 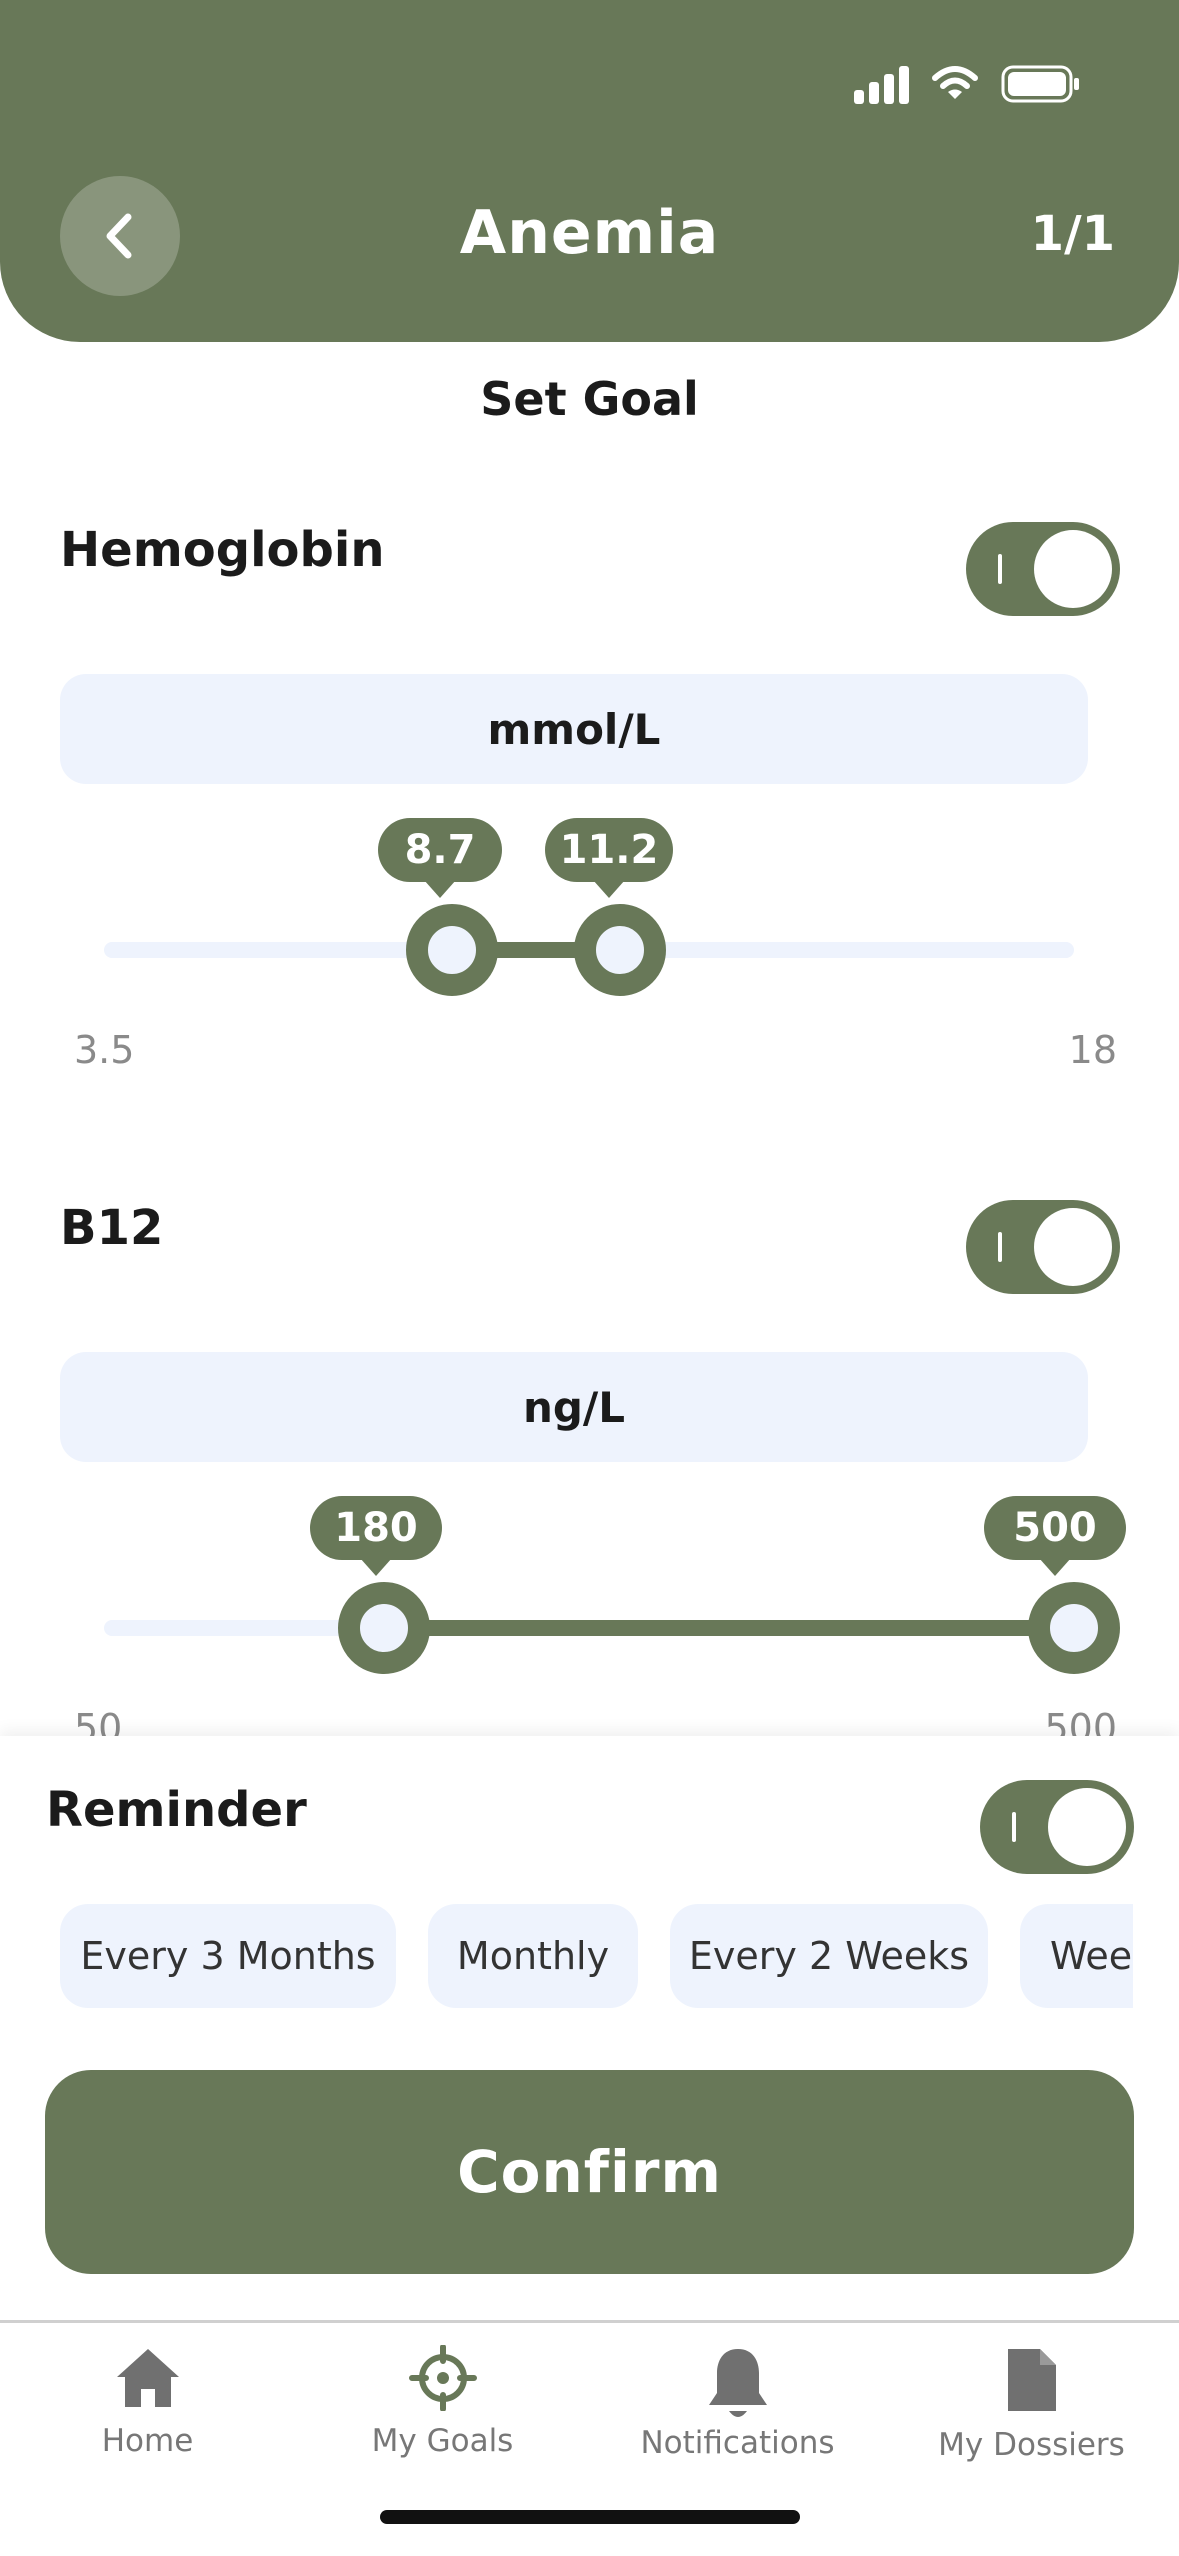 What do you see at coordinates (609, 858) in the screenshot?
I see `high-value-bubble: 11.2` at bounding box center [609, 858].